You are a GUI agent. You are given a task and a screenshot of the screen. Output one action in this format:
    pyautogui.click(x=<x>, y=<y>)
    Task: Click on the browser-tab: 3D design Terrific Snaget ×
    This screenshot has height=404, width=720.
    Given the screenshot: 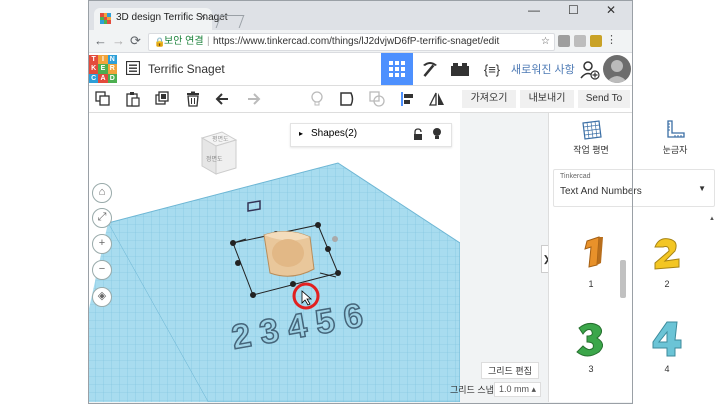 What is the action you would take?
    pyautogui.click(x=161, y=19)
    